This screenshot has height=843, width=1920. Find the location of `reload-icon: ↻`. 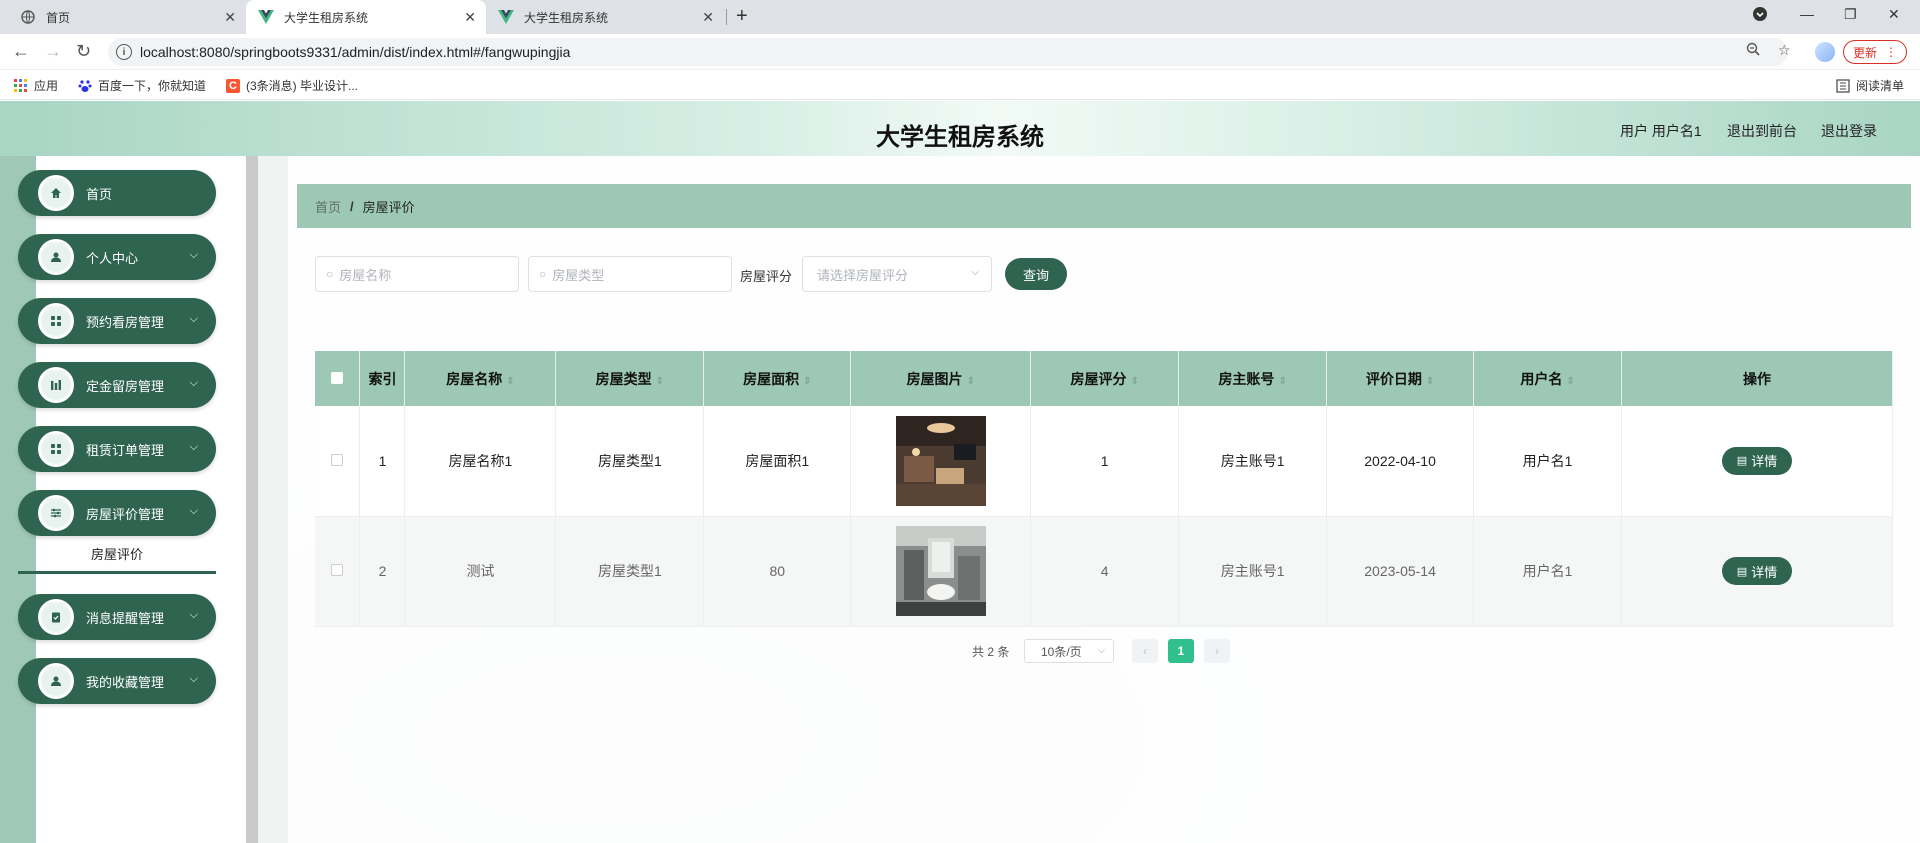

reload-icon: ↻ is located at coordinates (83, 51).